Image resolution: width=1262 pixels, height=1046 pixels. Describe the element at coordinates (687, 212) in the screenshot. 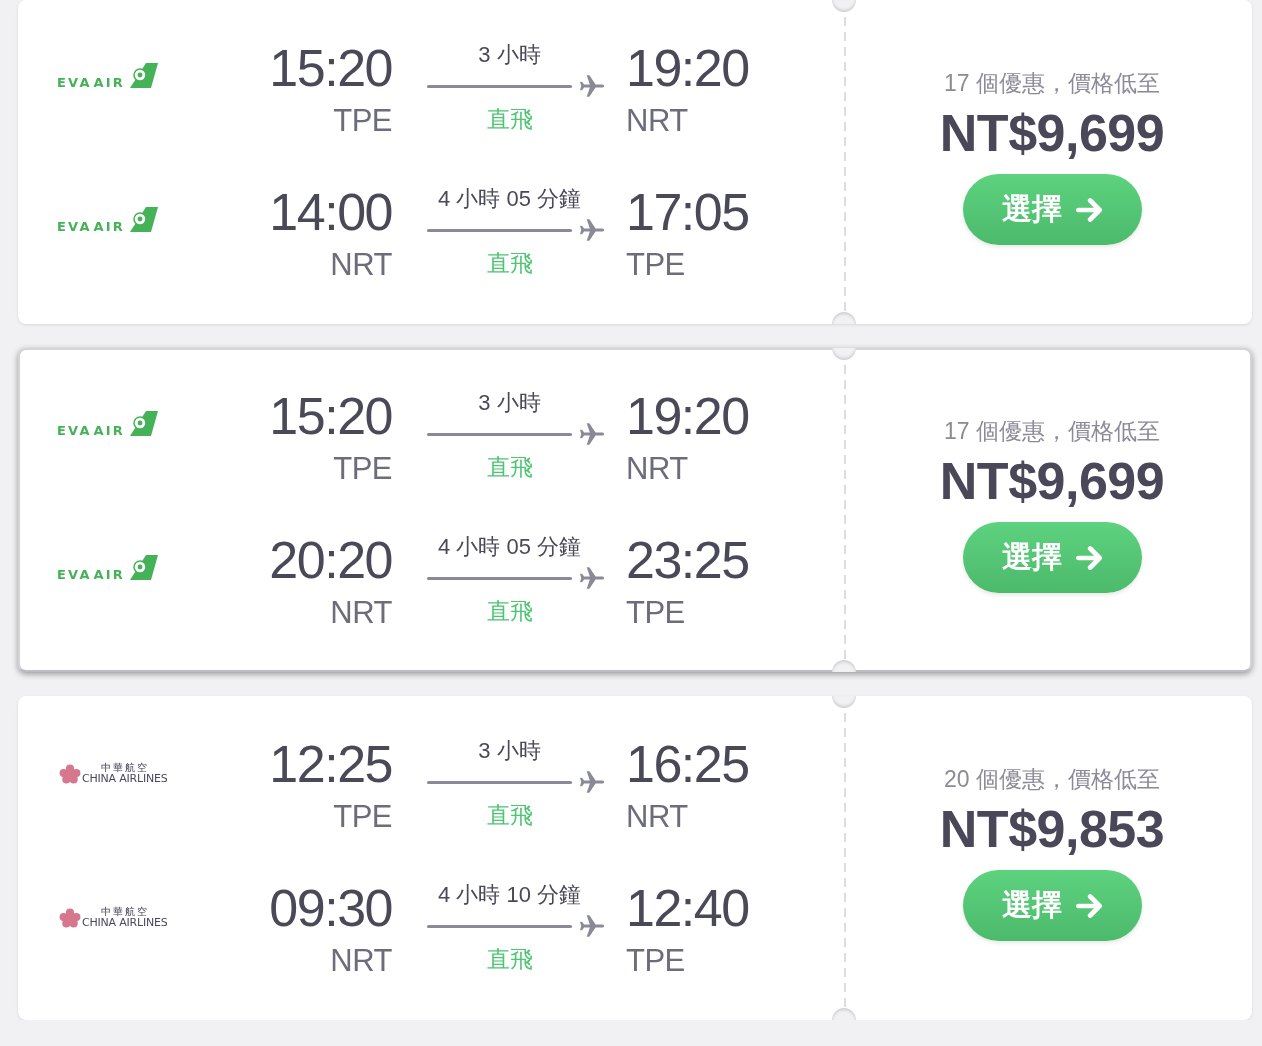

I see `arrival-time: 17:05` at that location.